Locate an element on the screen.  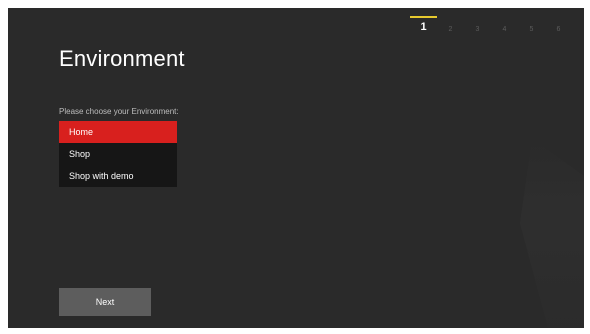
next-button: Next is located at coordinates (105, 302).